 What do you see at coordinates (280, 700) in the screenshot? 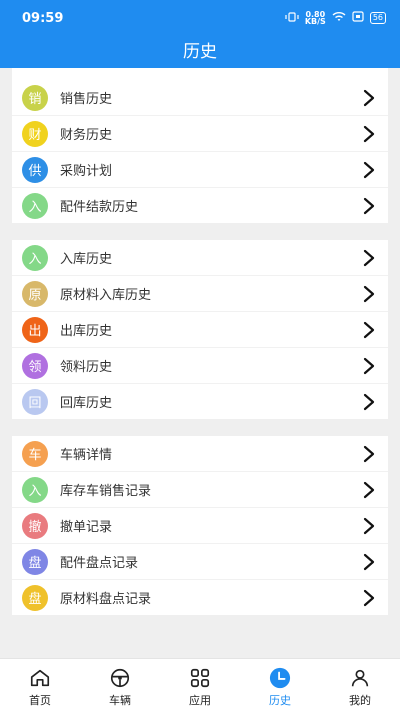
I see `tab-label: 历史` at bounding box center [280, 700].